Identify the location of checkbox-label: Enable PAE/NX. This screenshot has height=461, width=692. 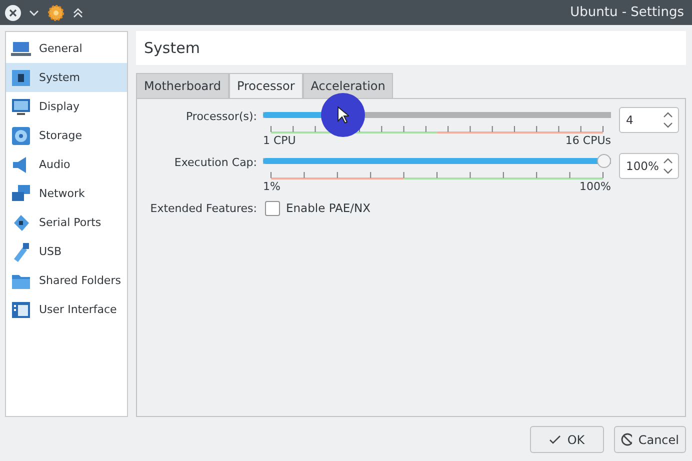
(328, 207).